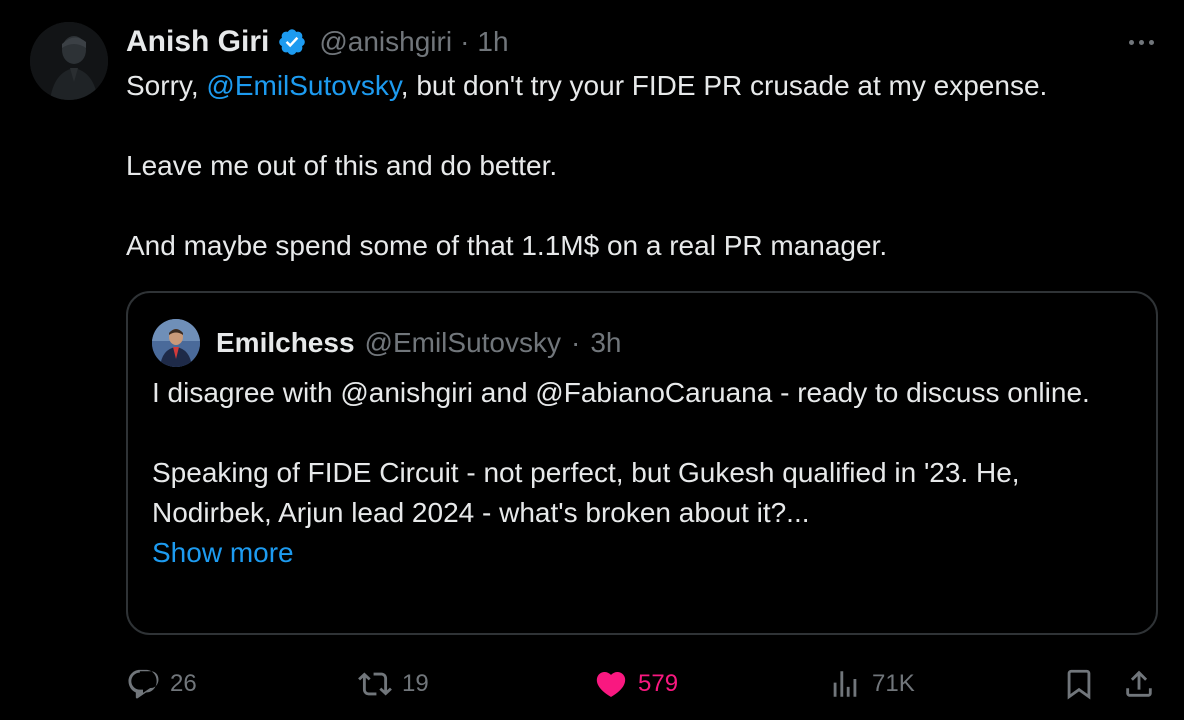 The image size is (1184, 720). I want to click on quoted-author-avatar, so click(176, 343).